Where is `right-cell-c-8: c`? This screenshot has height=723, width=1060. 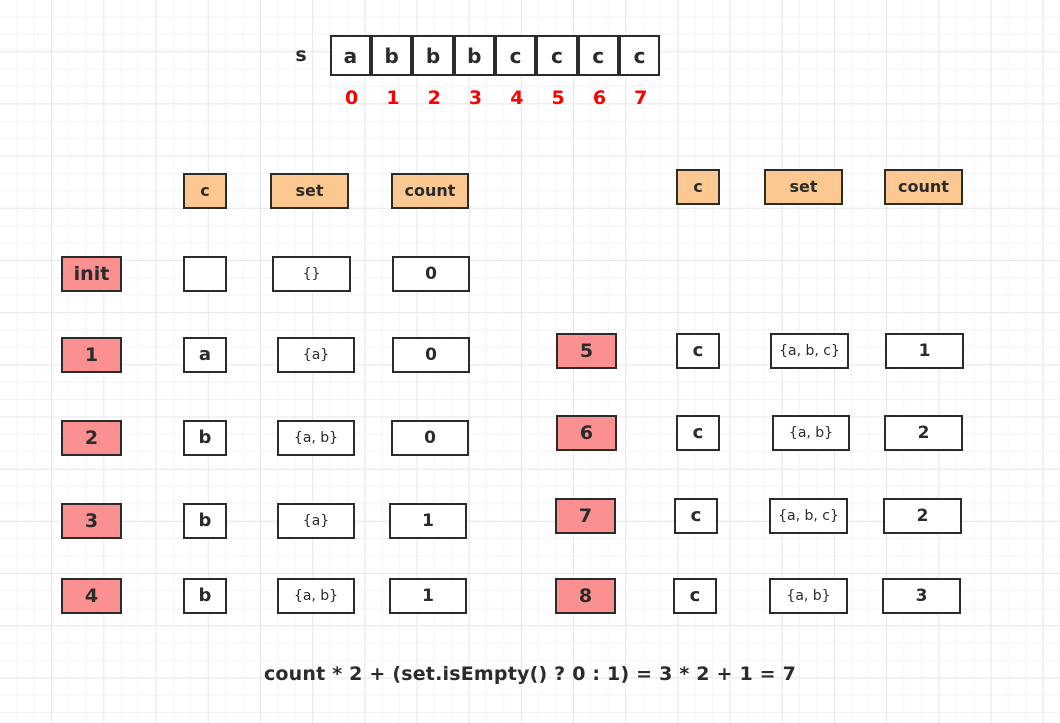 right-cell-c-8: c is located at coordinates (695, 596).